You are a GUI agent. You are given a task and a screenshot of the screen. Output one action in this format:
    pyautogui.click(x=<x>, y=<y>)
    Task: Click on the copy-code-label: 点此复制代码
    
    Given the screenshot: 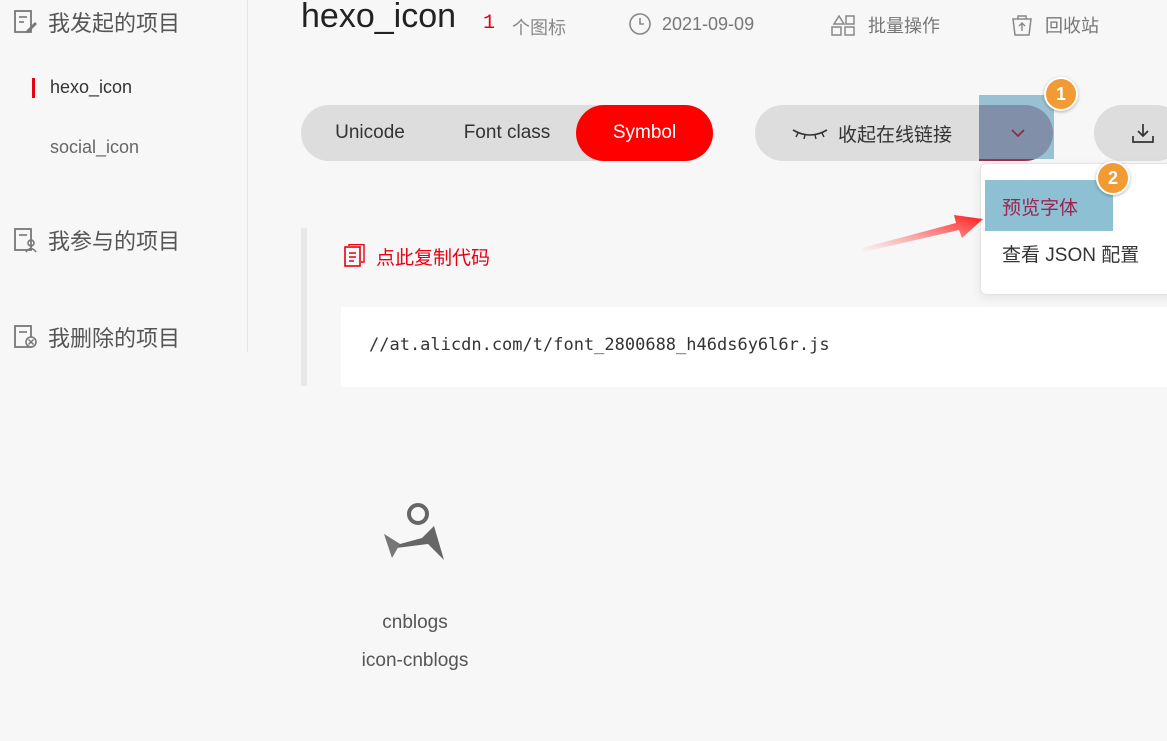 What is the action you would take?
    pyautogui.click(x=433, y=258)
    